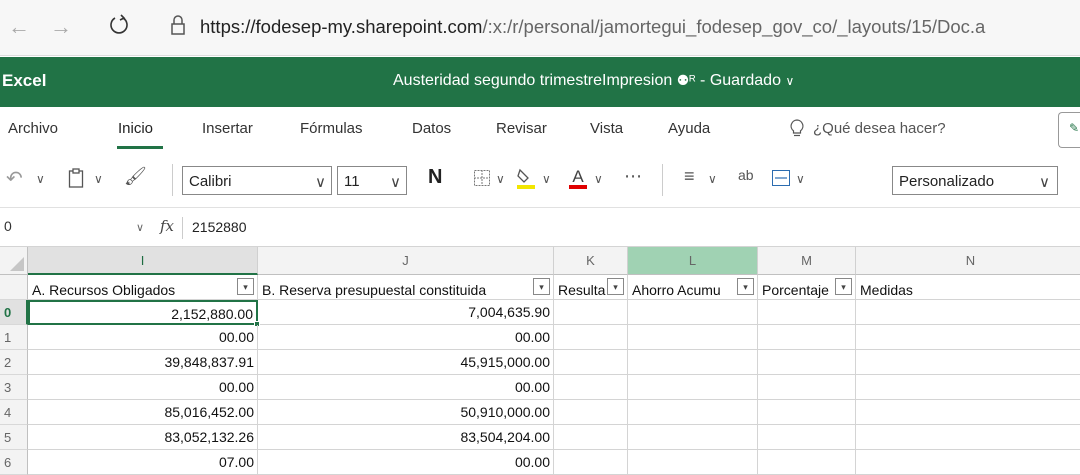 This screenshot has height=475, width=1080. I want to click on font-color-chevron-icon: ∨, so click(598, 179).